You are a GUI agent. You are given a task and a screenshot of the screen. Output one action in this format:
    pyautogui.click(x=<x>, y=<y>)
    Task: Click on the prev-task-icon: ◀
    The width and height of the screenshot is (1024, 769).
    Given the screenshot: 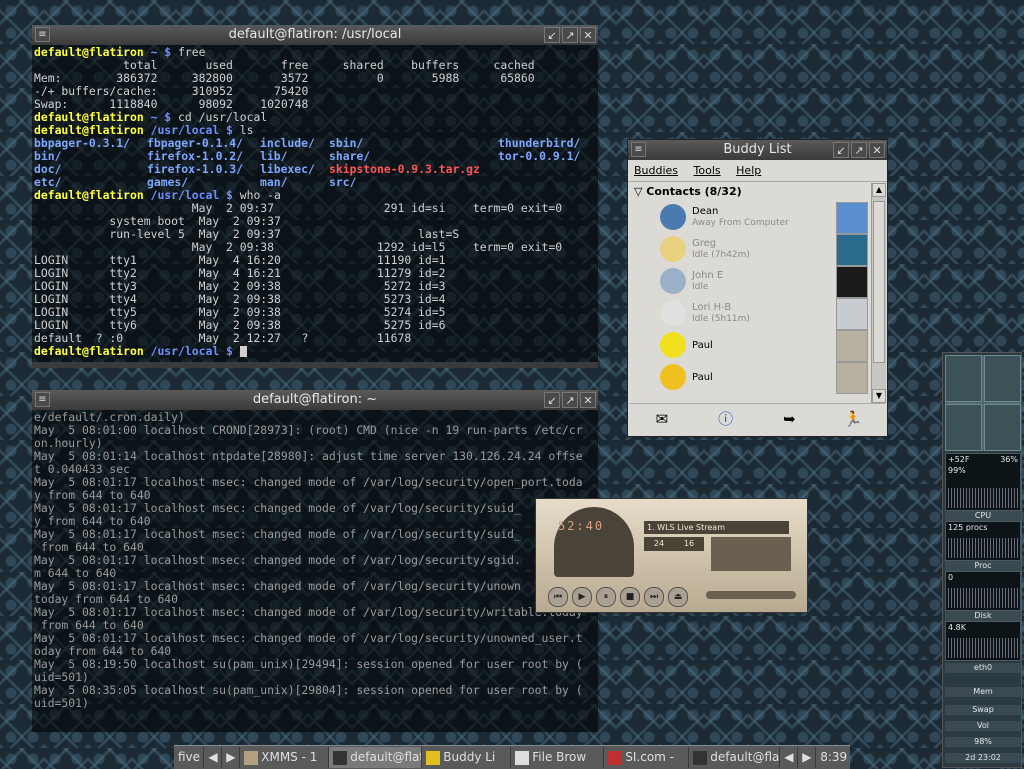 What is the action you would take?
    pyautogui.click(x=789, y=757)
    